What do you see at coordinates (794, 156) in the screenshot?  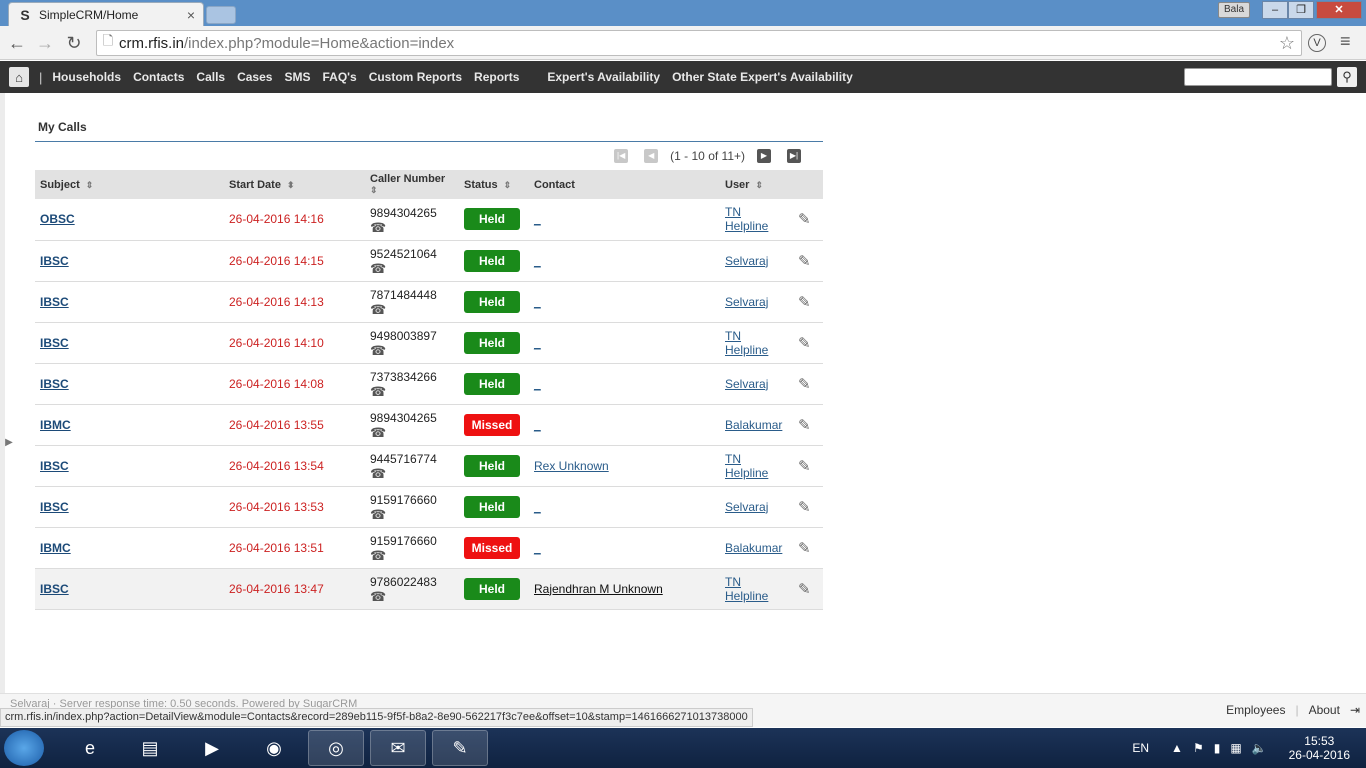 I see `last-page-icon: ▶|` at bounding box center [794, 156].